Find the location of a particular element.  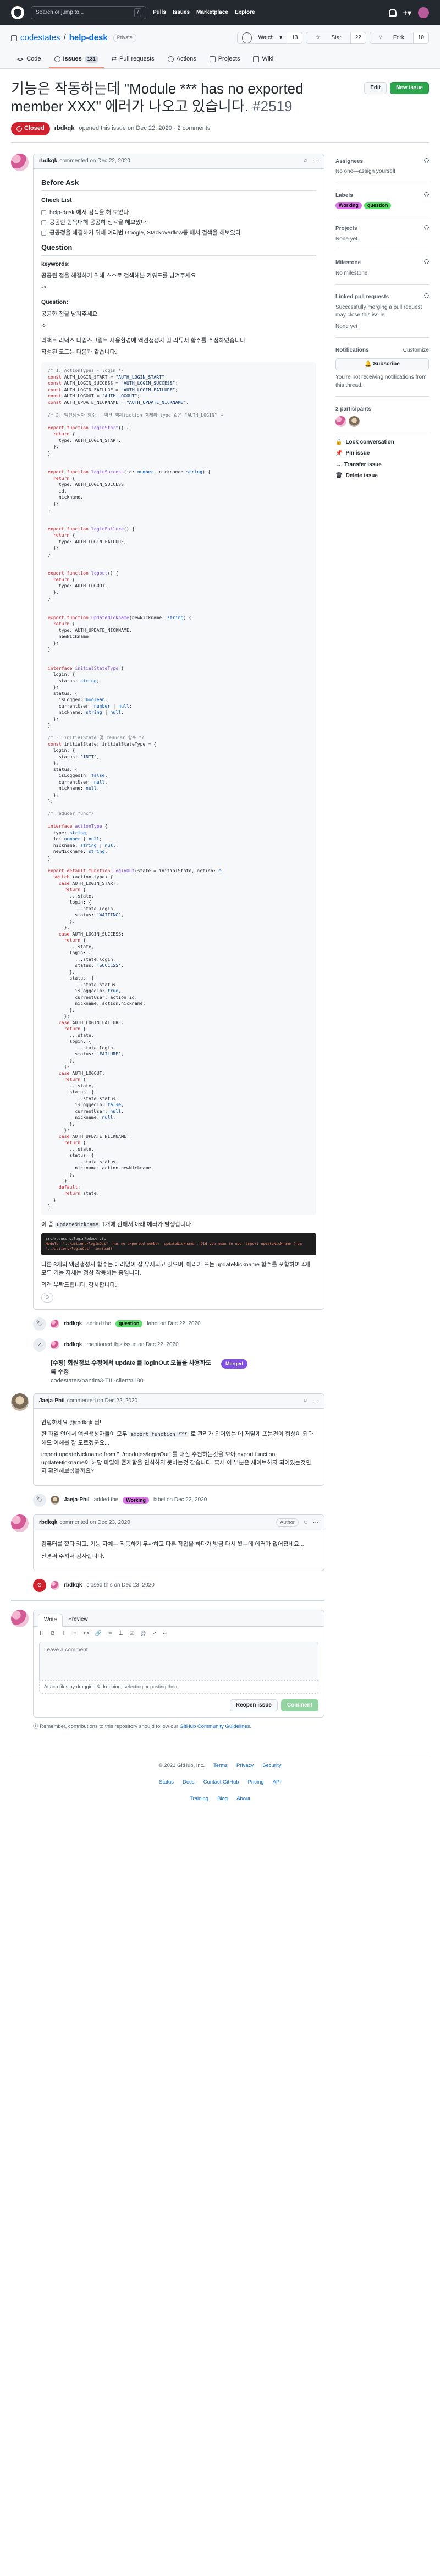

tab-wiki: Wiki is located at coordinates (263, 60).